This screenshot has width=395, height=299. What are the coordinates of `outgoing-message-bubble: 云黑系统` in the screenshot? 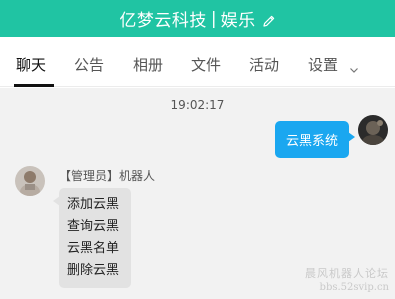 It's located at (315, 139).